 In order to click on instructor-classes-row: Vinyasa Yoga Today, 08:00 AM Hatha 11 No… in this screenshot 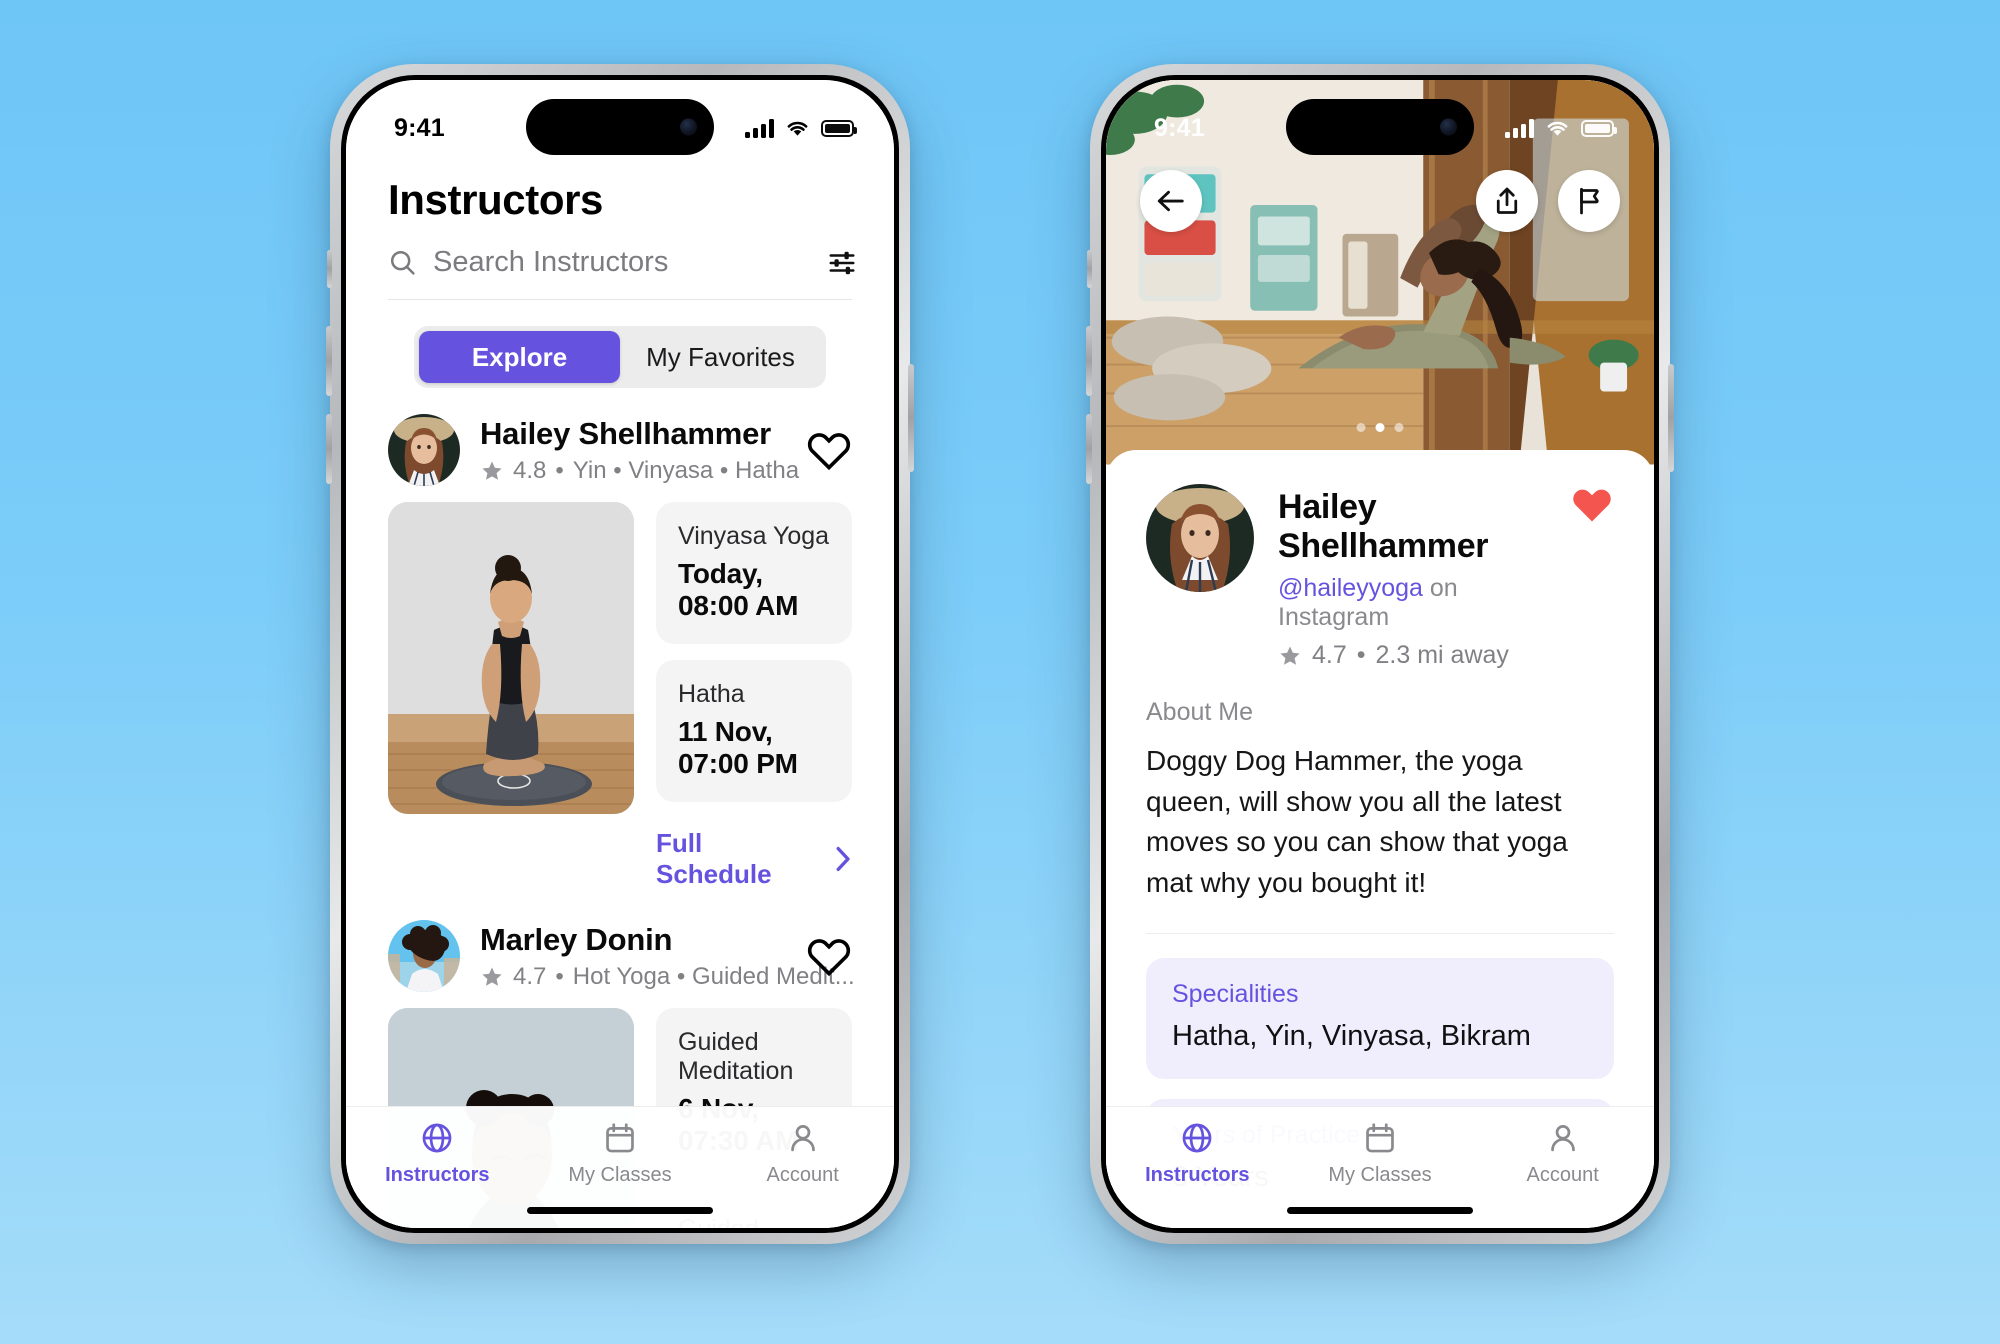, I will do `click(620, 693)`.